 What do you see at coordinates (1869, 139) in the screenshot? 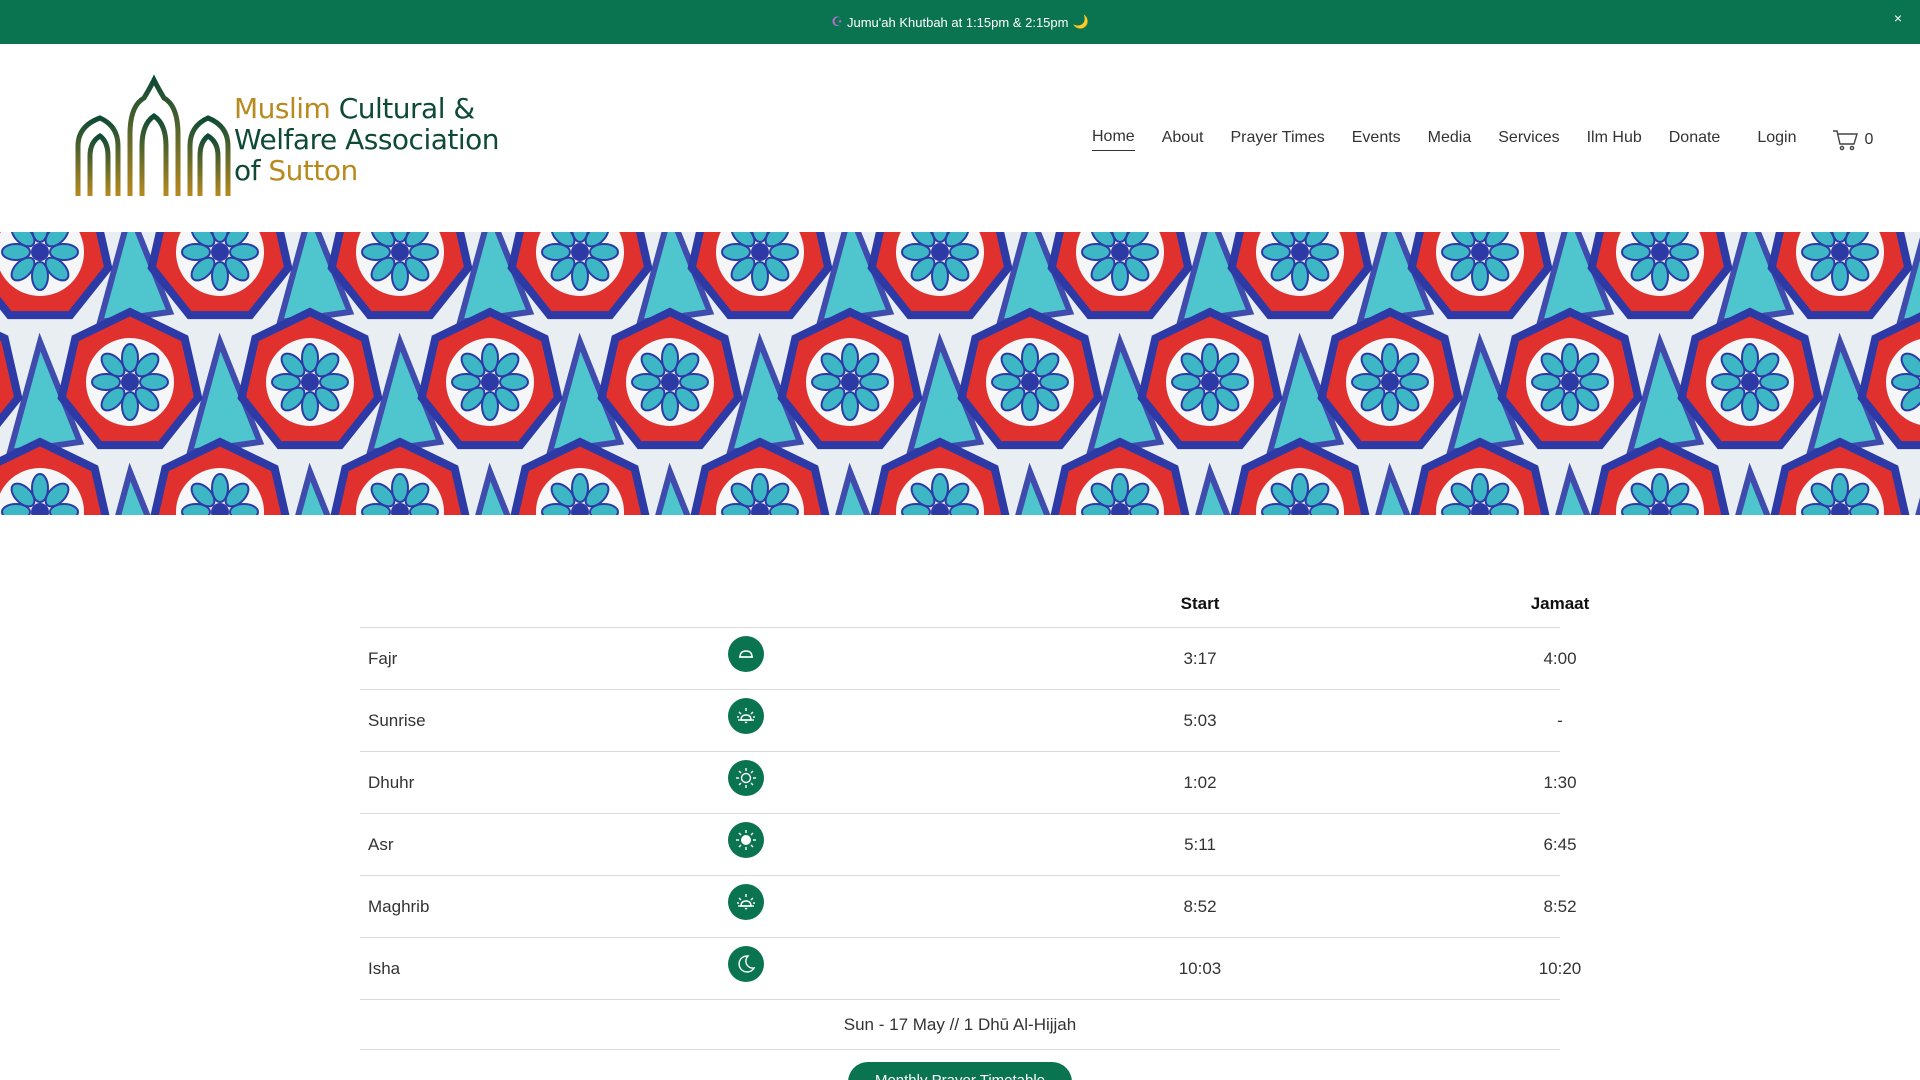
I see `cart-count: 0` at bounding box center [1869, 139].